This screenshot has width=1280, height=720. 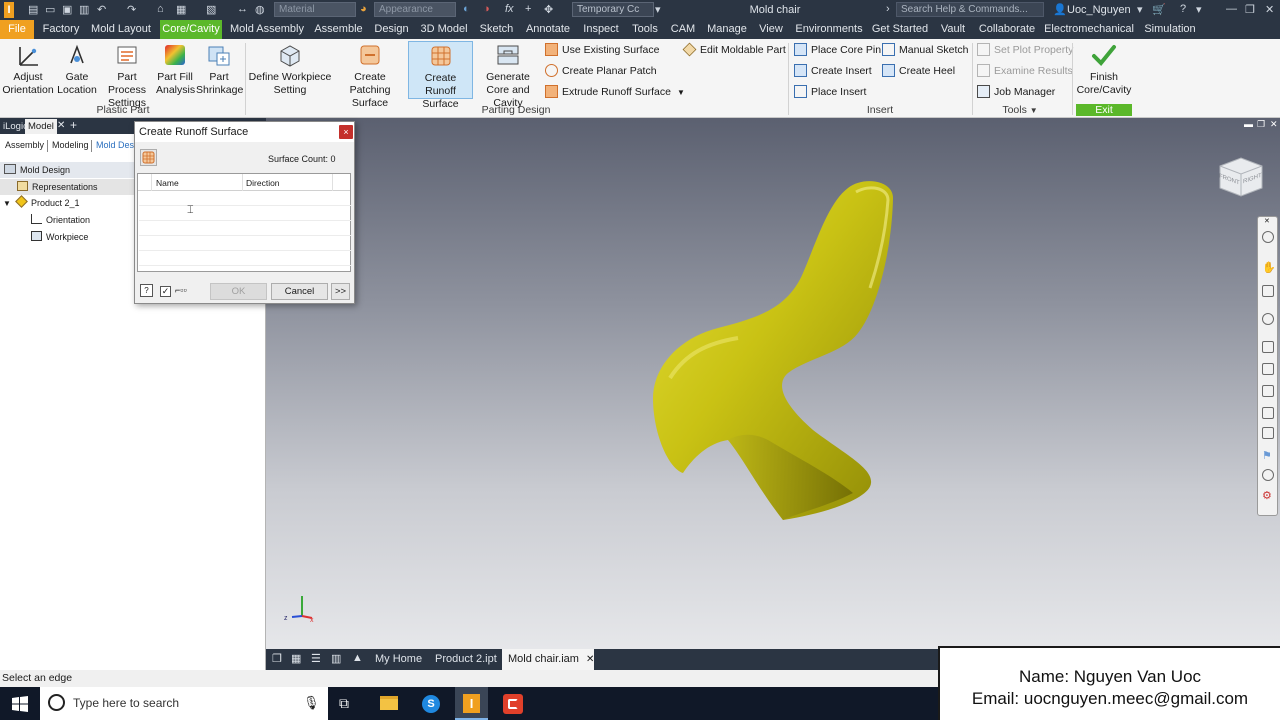 I want to click on redo-icon: ↷, so click(x=131, y=10).